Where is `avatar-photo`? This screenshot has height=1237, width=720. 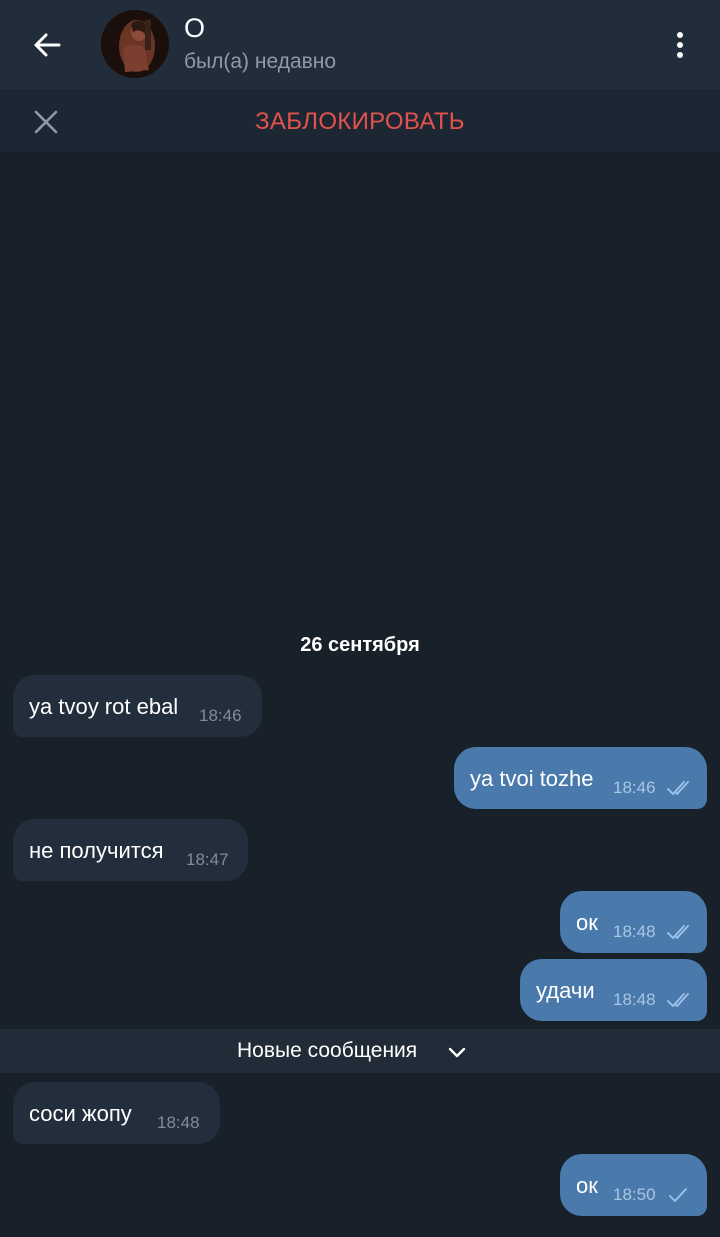 avatar-photo is located at coordinates (135, 44).